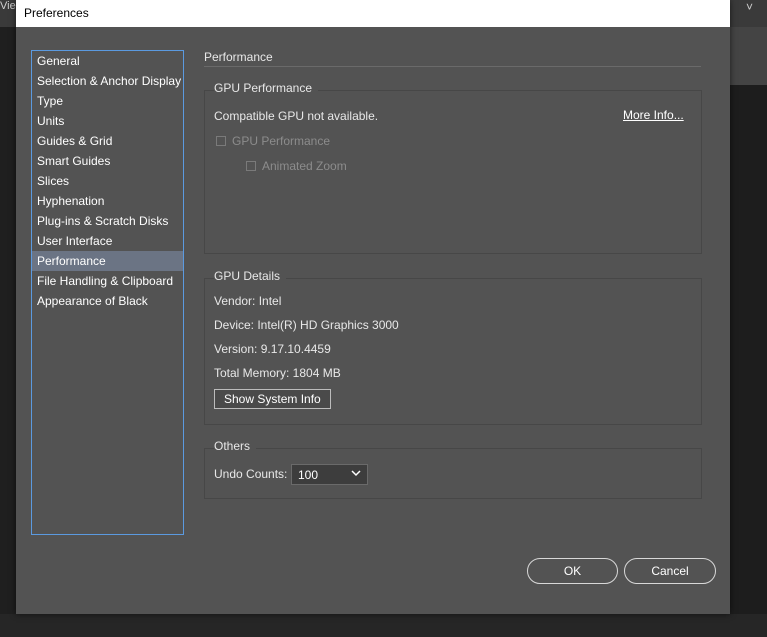 This screenshot has width=767, height=637. I want to click on gpu-performance-checkbox-label: GPU Performance, so click(281, 141).